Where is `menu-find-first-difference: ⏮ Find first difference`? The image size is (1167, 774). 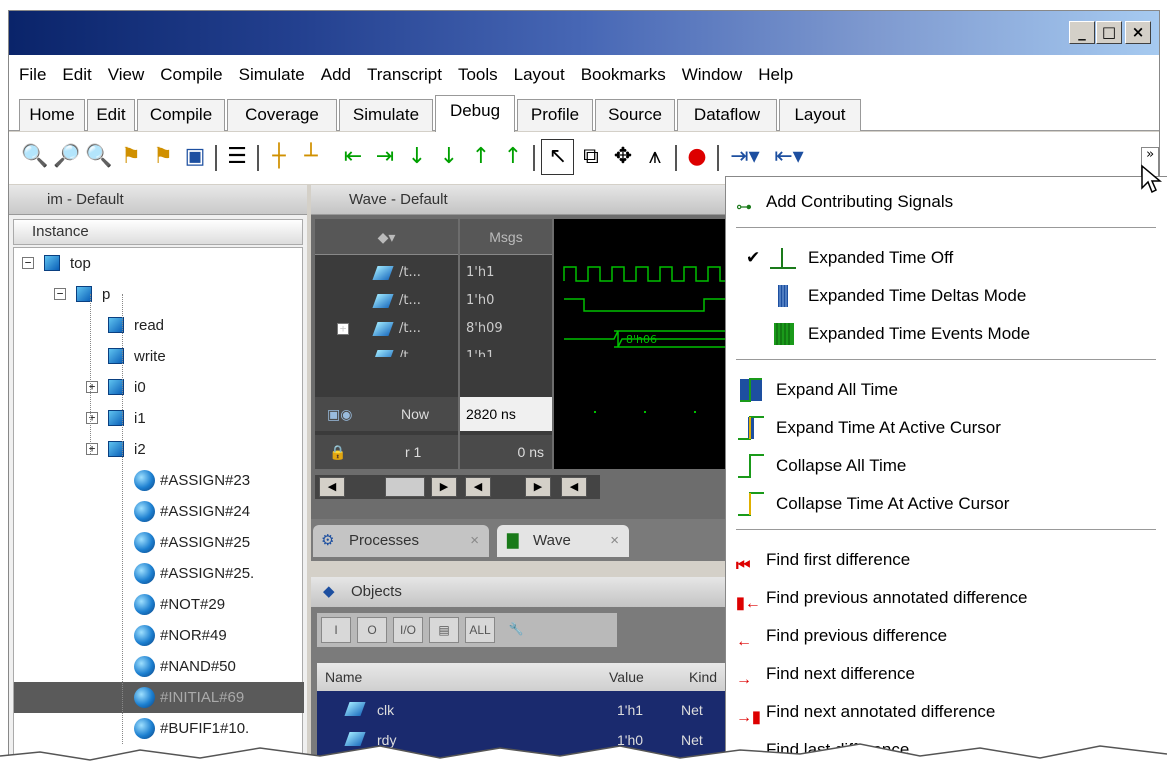 menu-find-first-difference: ⏮ Find first difference is located at coordinates (946, 560).